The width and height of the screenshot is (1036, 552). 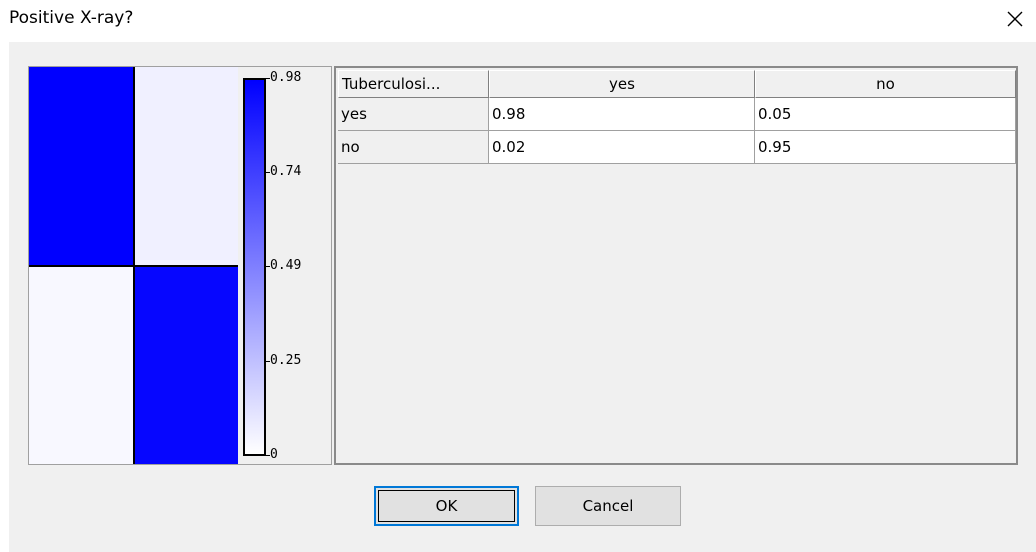 What do you see at coordinates (885, 84) in the screenshot?
I see `table-header-cell: no` at bounding box center [885, 84].